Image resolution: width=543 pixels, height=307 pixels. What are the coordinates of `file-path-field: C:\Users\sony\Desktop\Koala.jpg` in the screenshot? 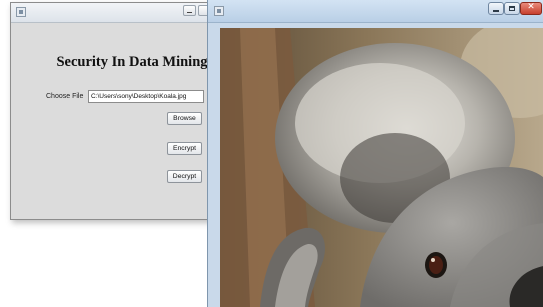 It's located at (146, 96).